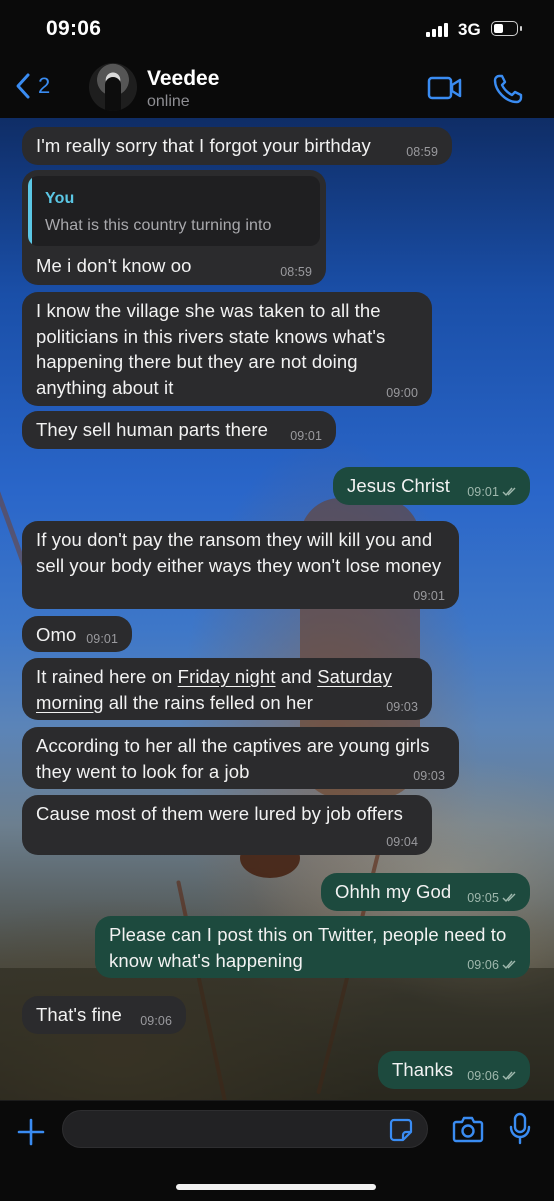 The width and height of the screenshot is (554, 1201). What do you see at coordinates (520, 1129) in the screenshot?
I see `microphone-icon` at bounding box center [520, 1129].